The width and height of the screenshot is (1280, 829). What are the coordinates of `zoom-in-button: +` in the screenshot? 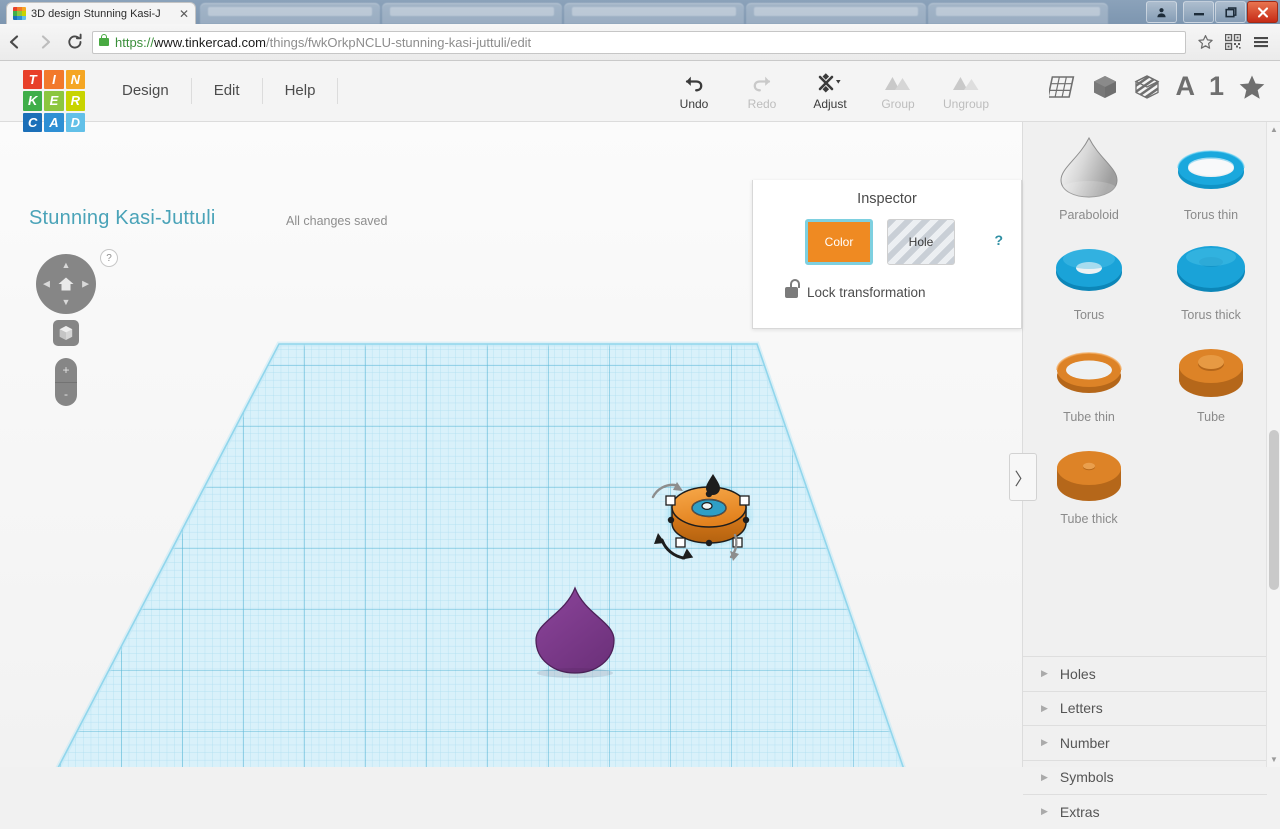 It's located at (66, 370).